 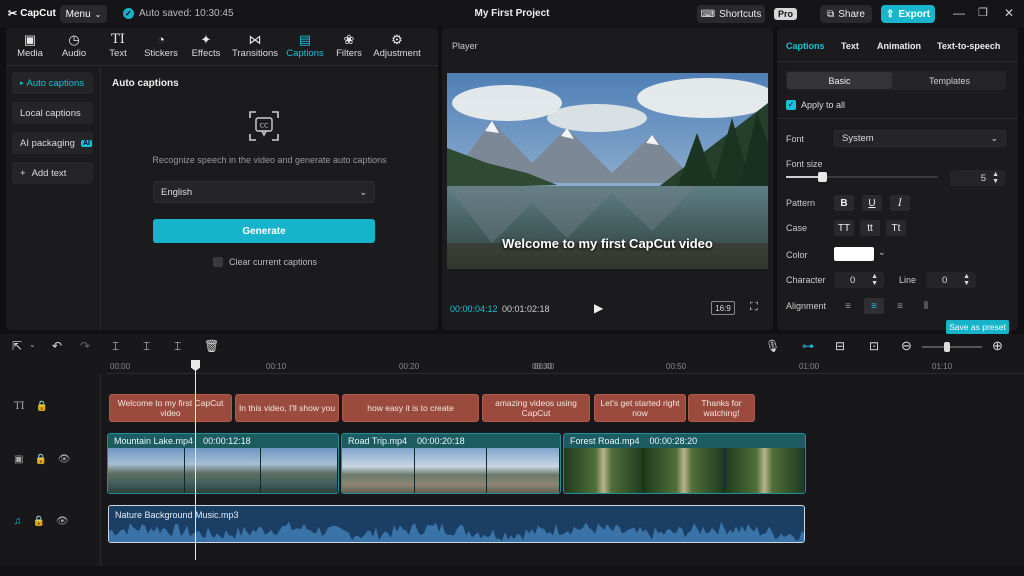 I want to click on clip-thumbnails, so click(x=451, y=470).